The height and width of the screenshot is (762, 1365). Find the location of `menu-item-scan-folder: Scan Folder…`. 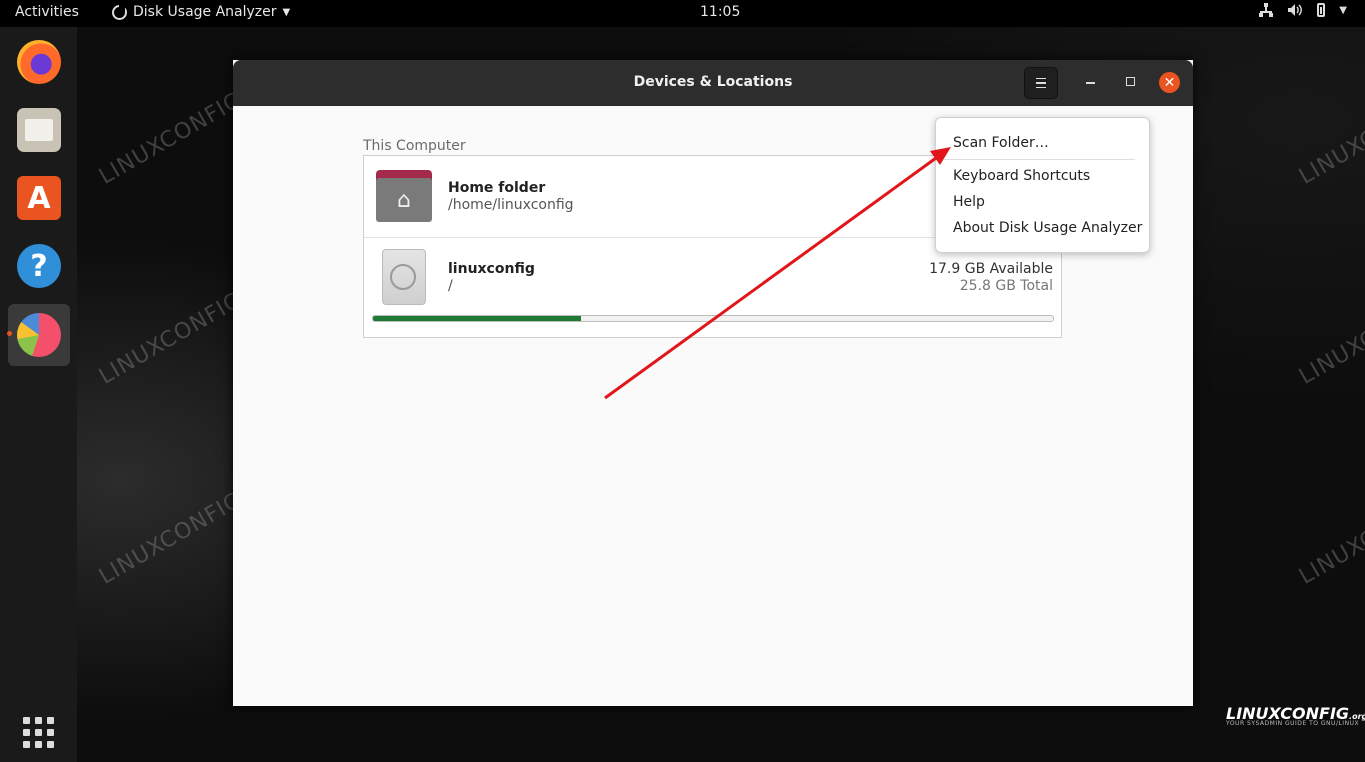

menu-item-scan-folder: Scan Folder… is located at coordinates (1001, 143).